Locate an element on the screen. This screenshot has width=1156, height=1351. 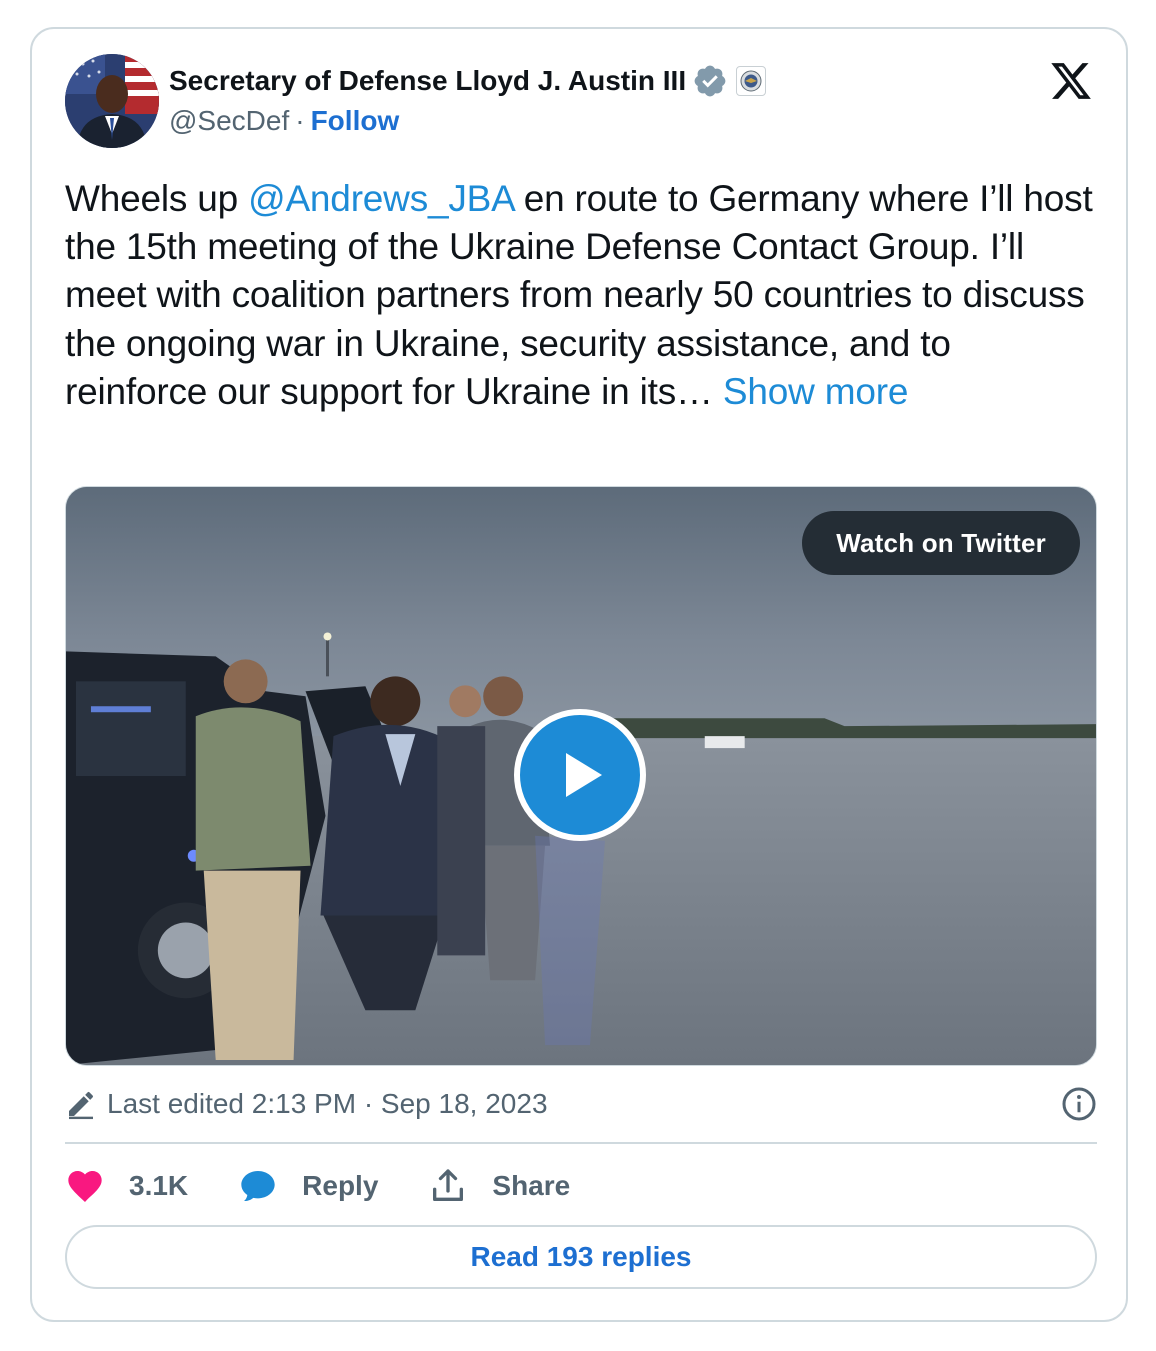
reply-bubble-icon is located at coordinates (258, 1186).